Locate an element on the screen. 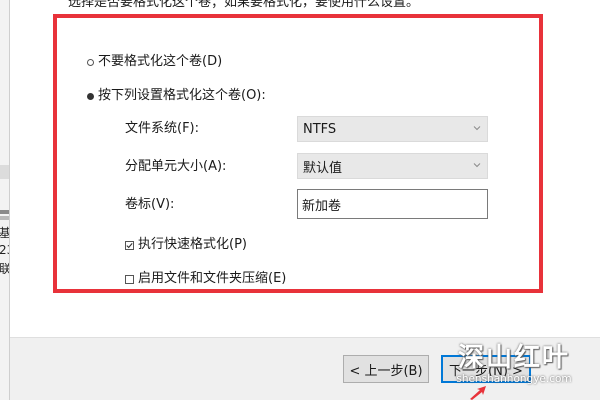 This screenshot has width=600, height=400. allocation-unit-value: 默认值 is located at coordinates (323, 168).